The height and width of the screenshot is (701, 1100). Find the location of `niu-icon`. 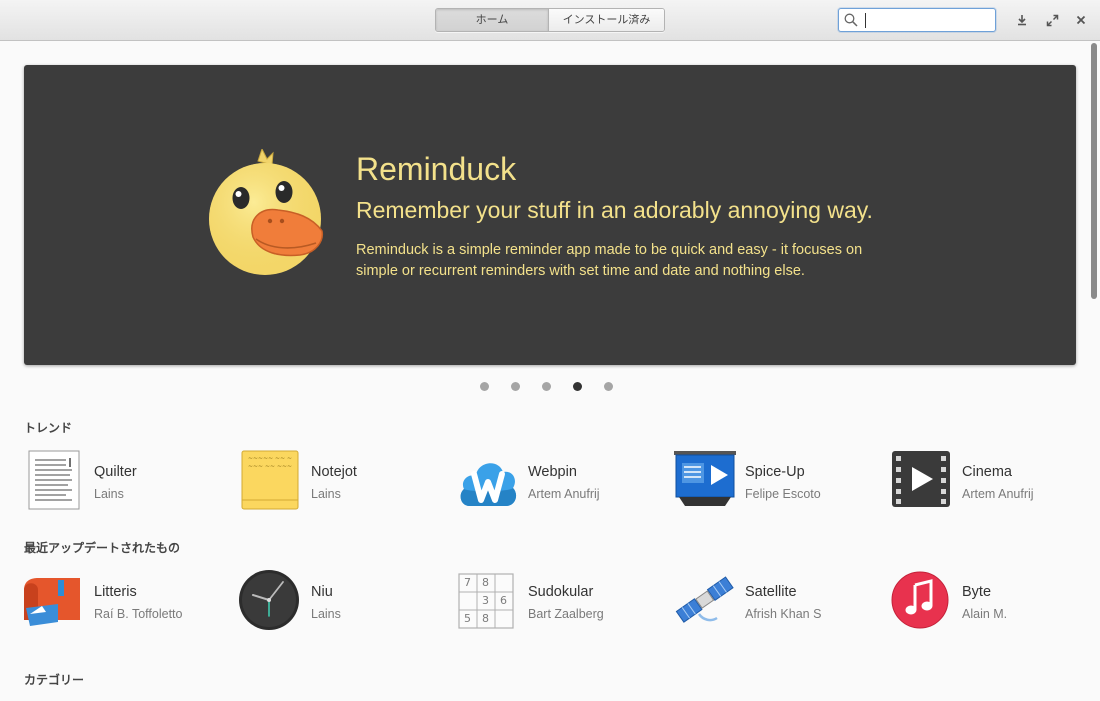

niu-icon is located at coordinates (269, 600).